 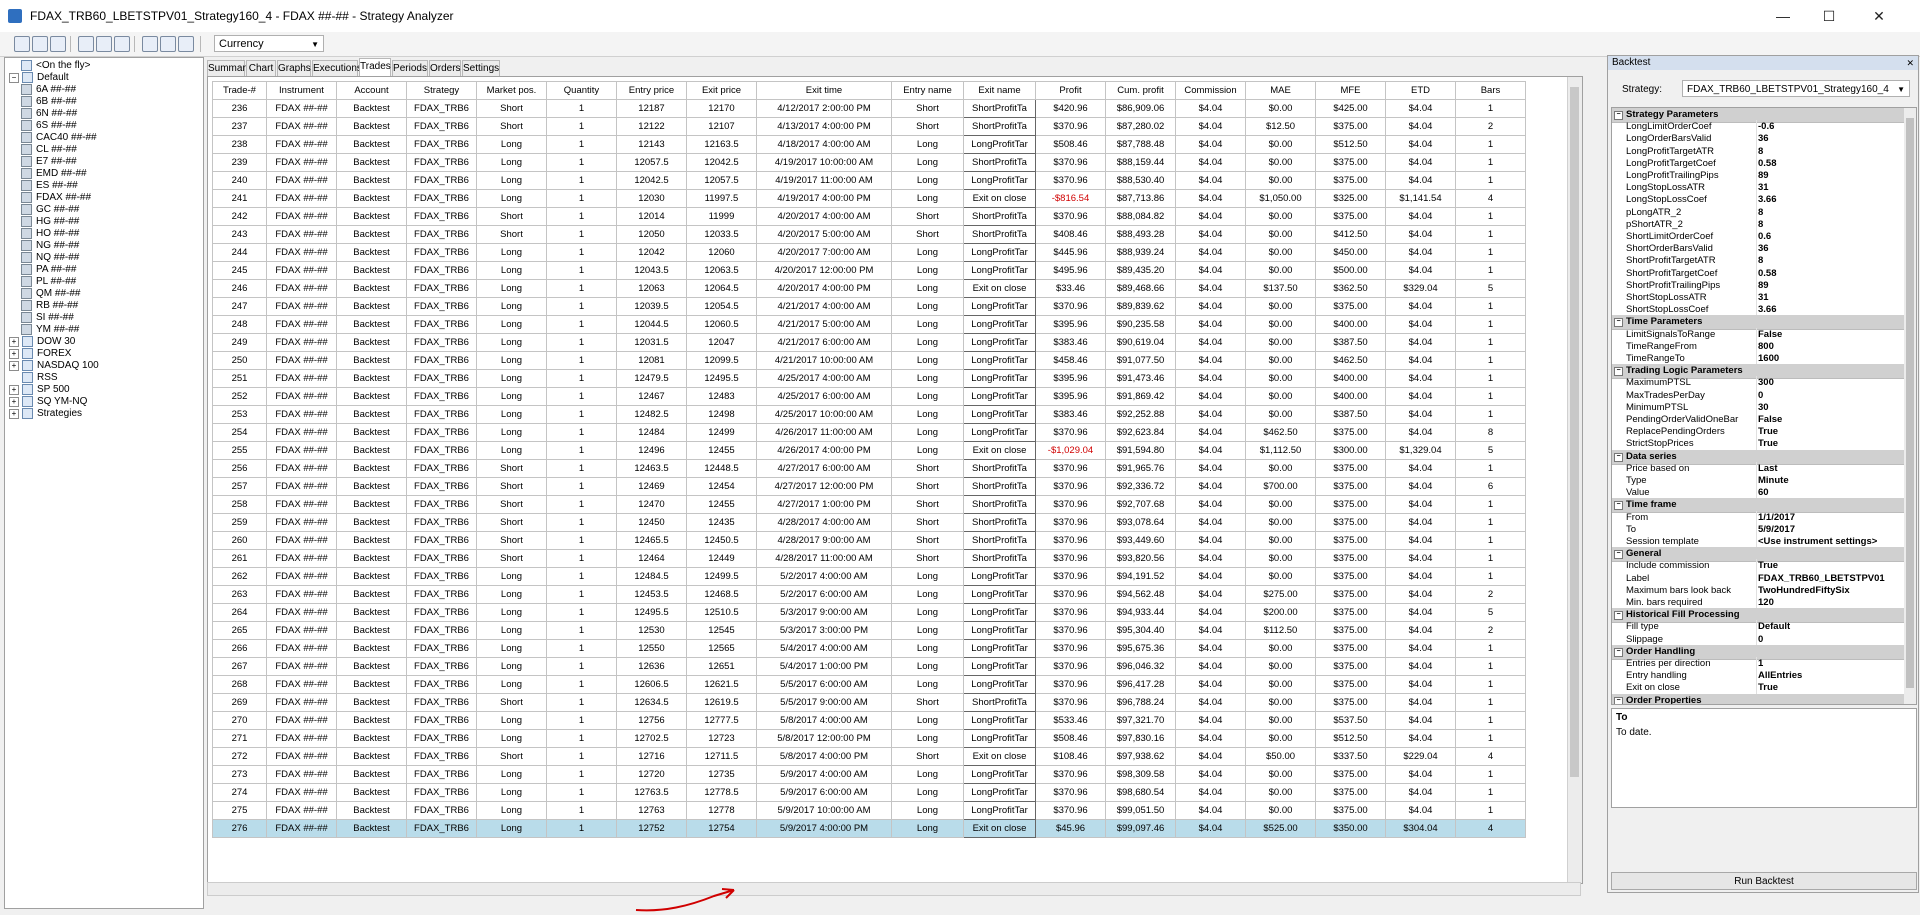 I want to click on tab-graphs: Graphs, so click(x=294, y=68).